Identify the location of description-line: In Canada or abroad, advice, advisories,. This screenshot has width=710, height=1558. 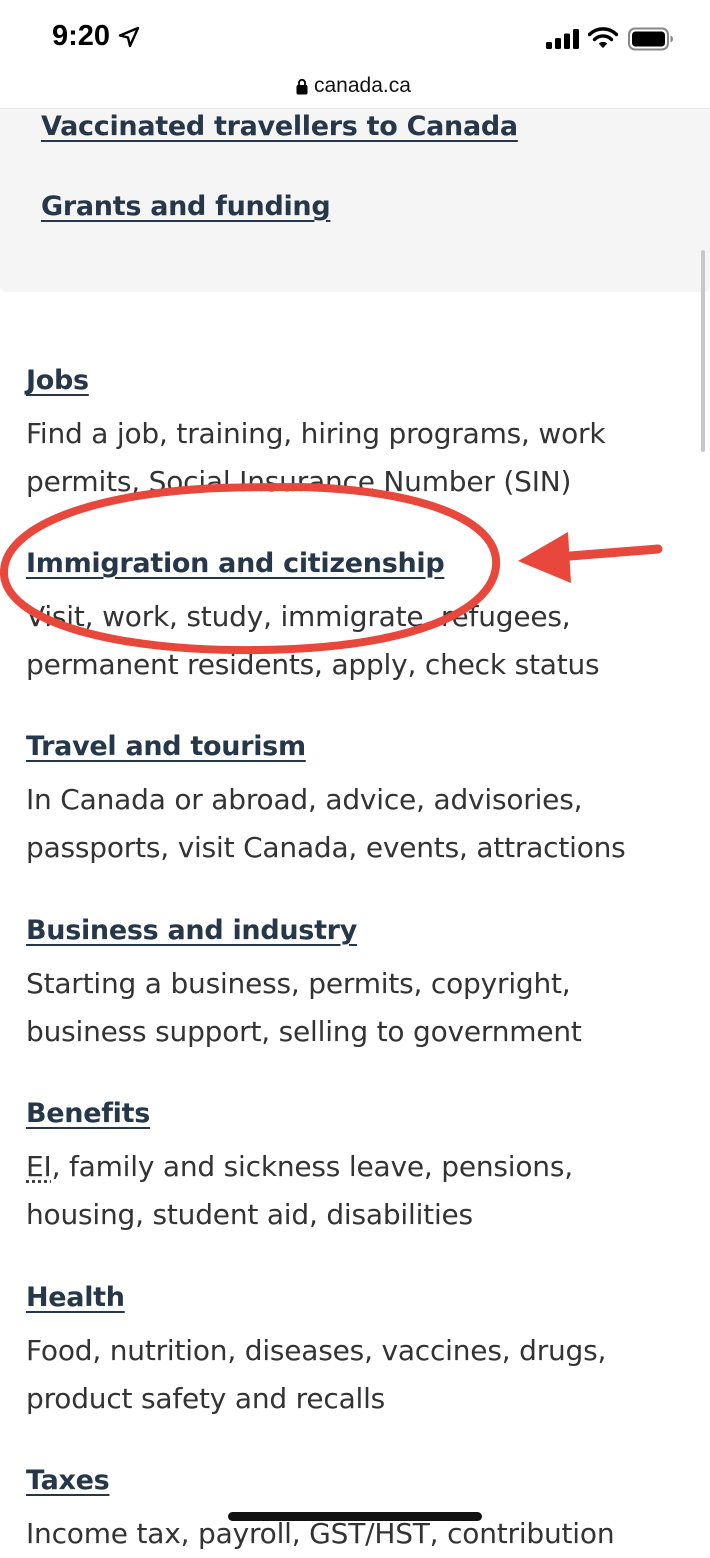
(304, 799).